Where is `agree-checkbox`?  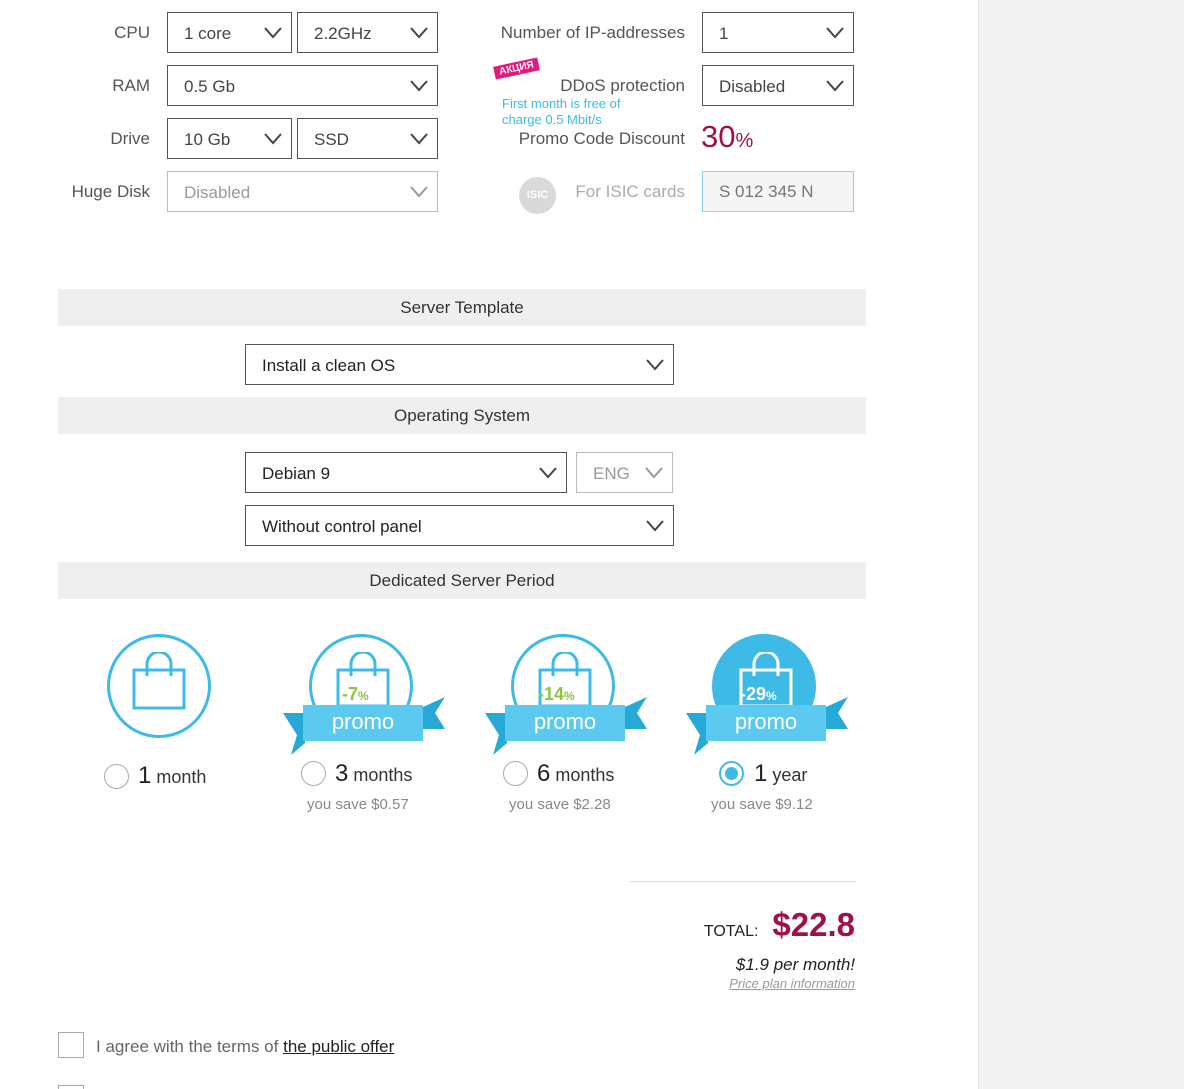 agree-checkbox is located at coordinates (71, 1045).